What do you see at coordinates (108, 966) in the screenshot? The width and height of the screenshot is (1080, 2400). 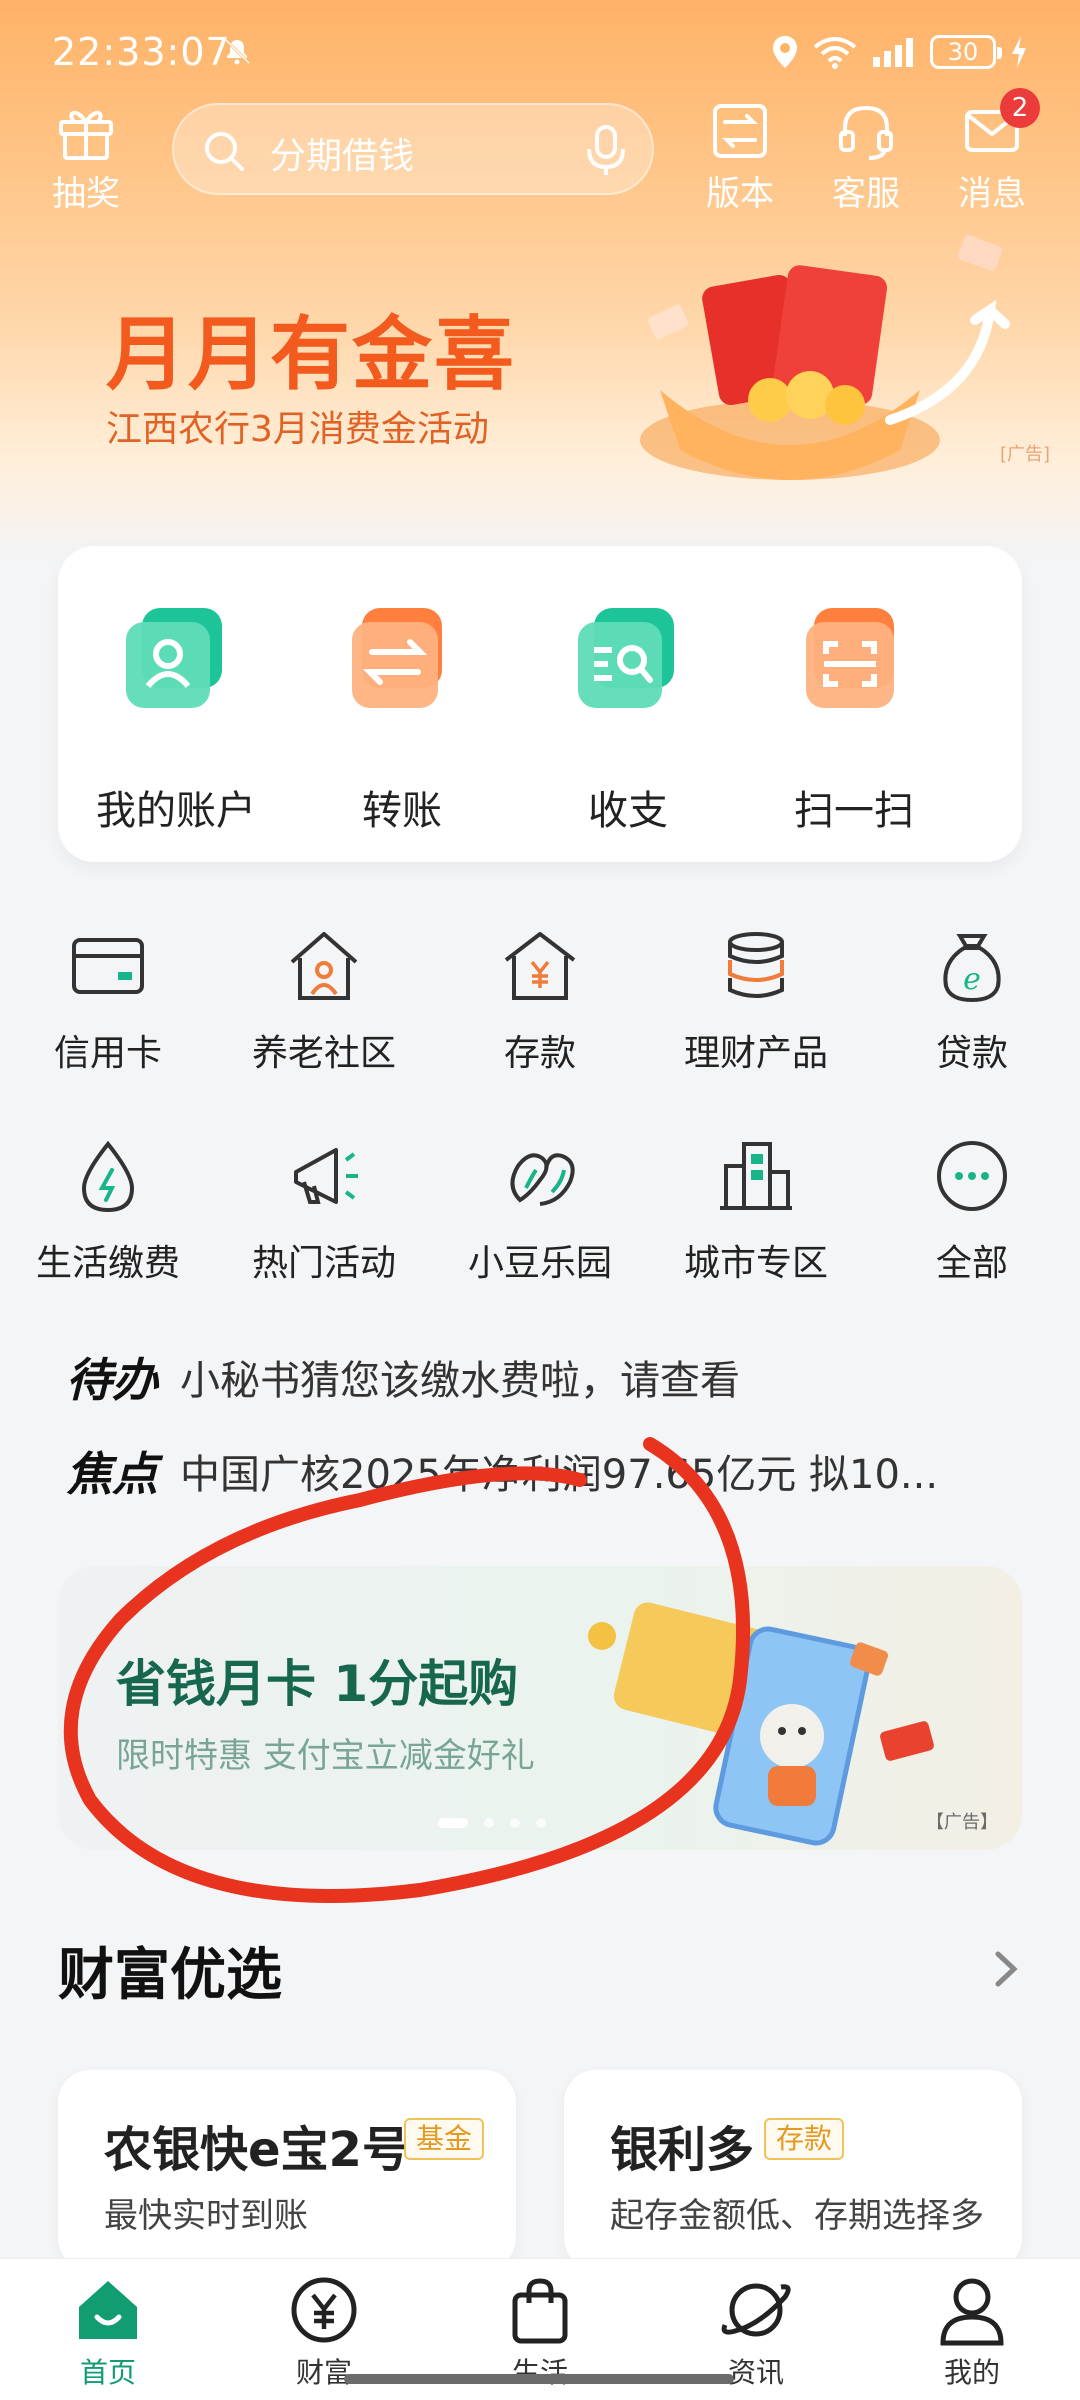 I see `credit-card-icon` at bounding box center [108, 966].